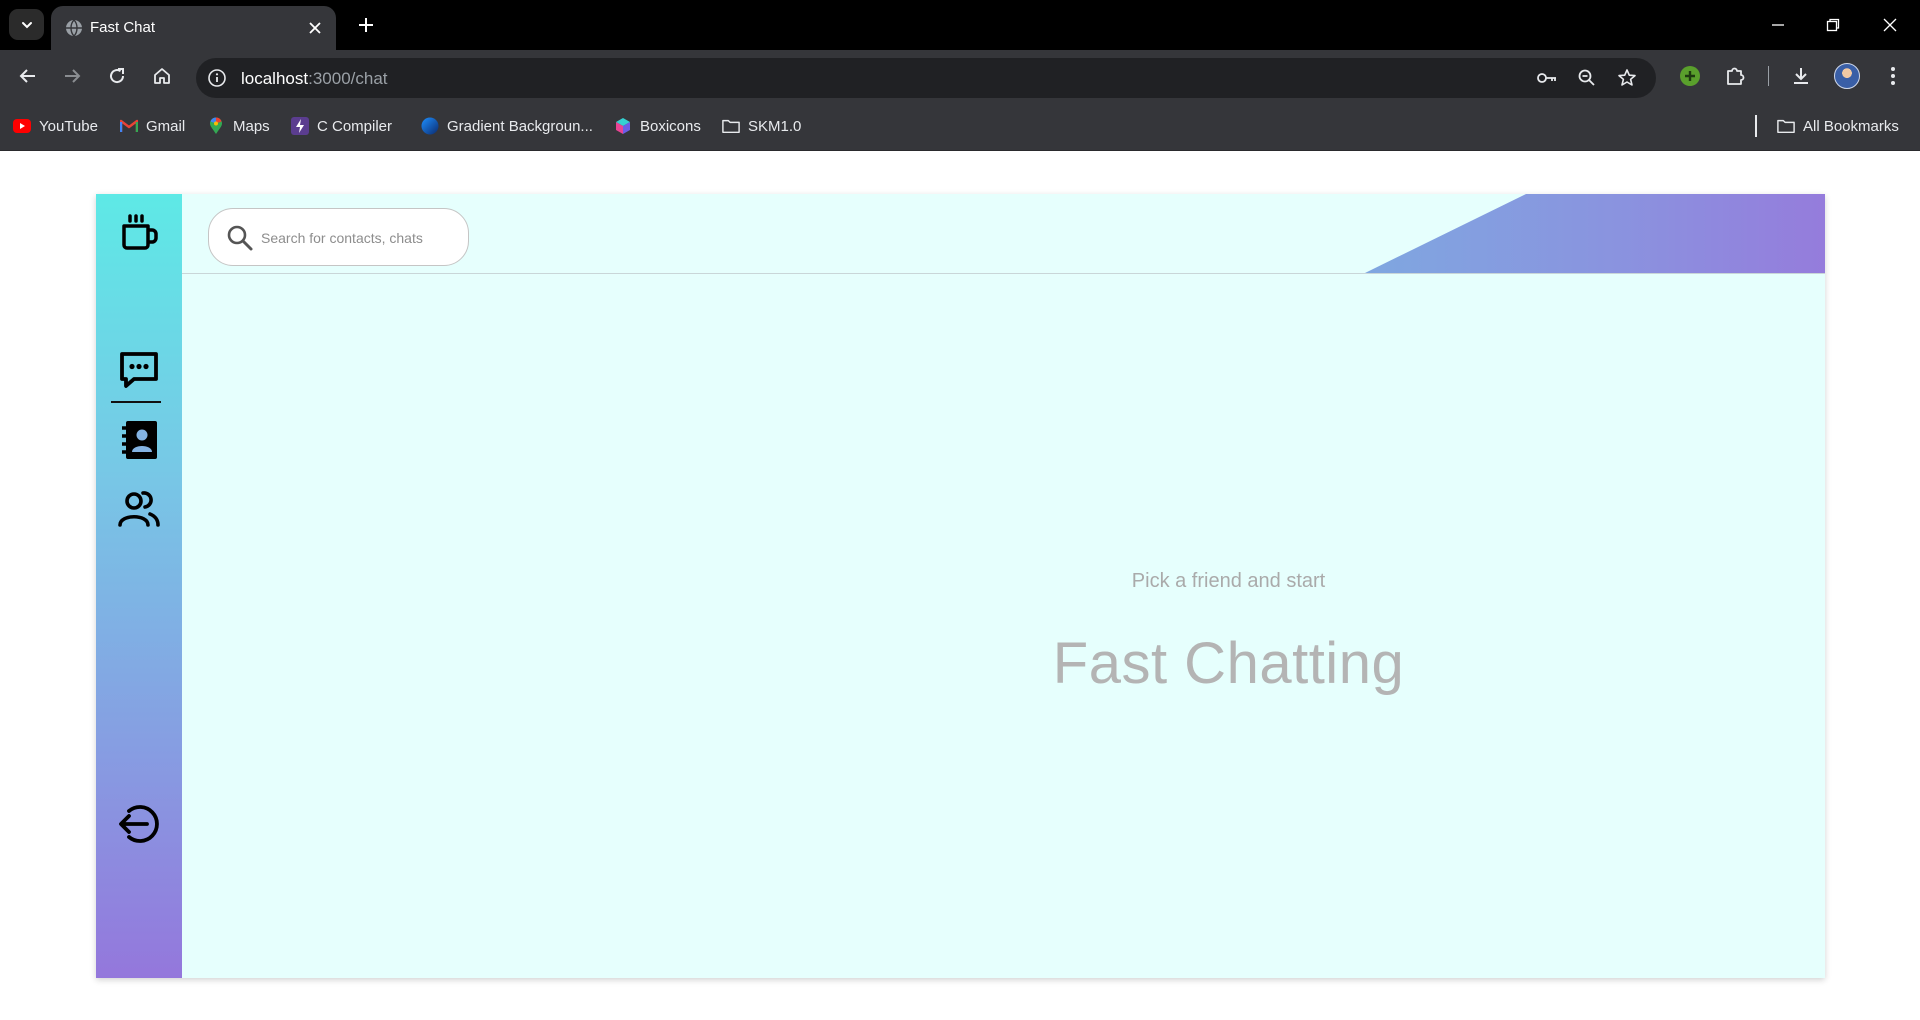 This screenshot has width=1920, height=1020. I want to click on search-input, so click(361, 238).